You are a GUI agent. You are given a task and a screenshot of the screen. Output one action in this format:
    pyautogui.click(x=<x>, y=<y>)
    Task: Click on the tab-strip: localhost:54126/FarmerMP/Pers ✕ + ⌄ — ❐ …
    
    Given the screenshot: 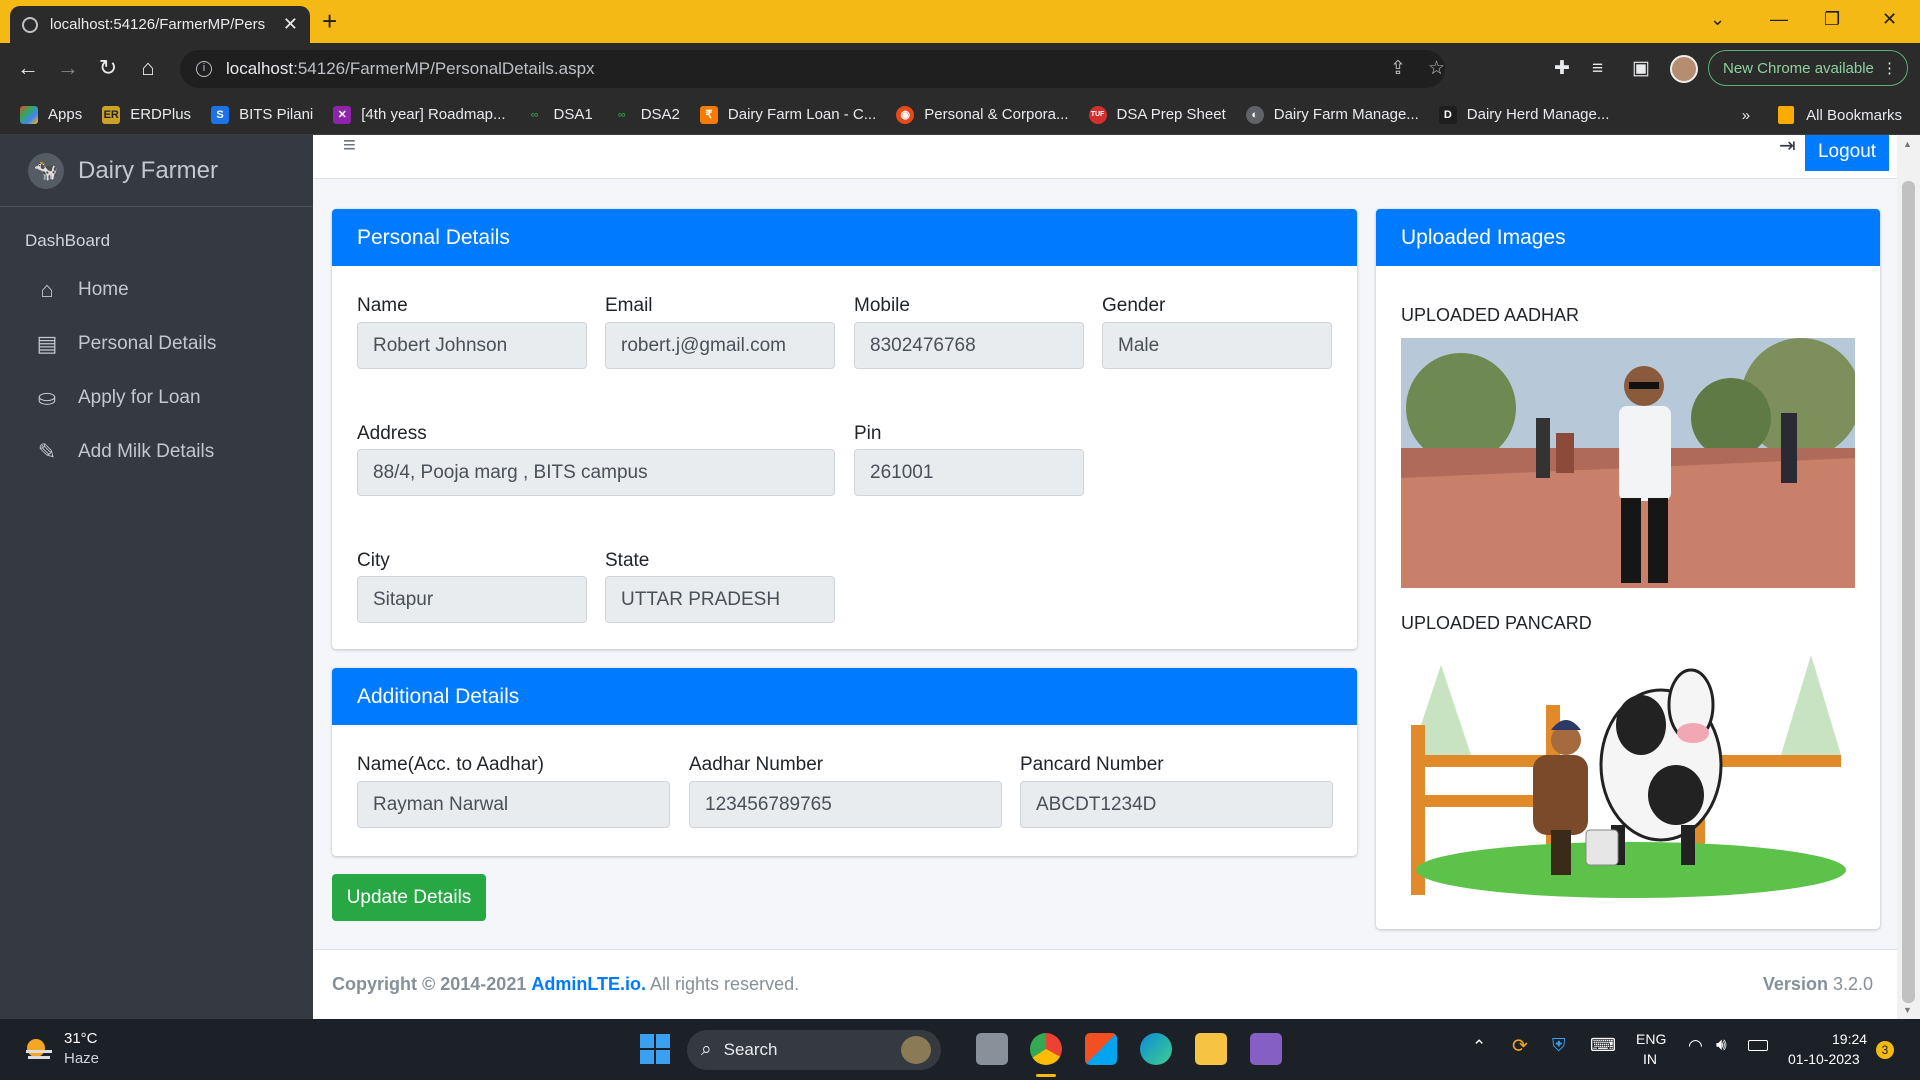 What is the action you would take?
    pyautogui.click(x=960, y=21)
    